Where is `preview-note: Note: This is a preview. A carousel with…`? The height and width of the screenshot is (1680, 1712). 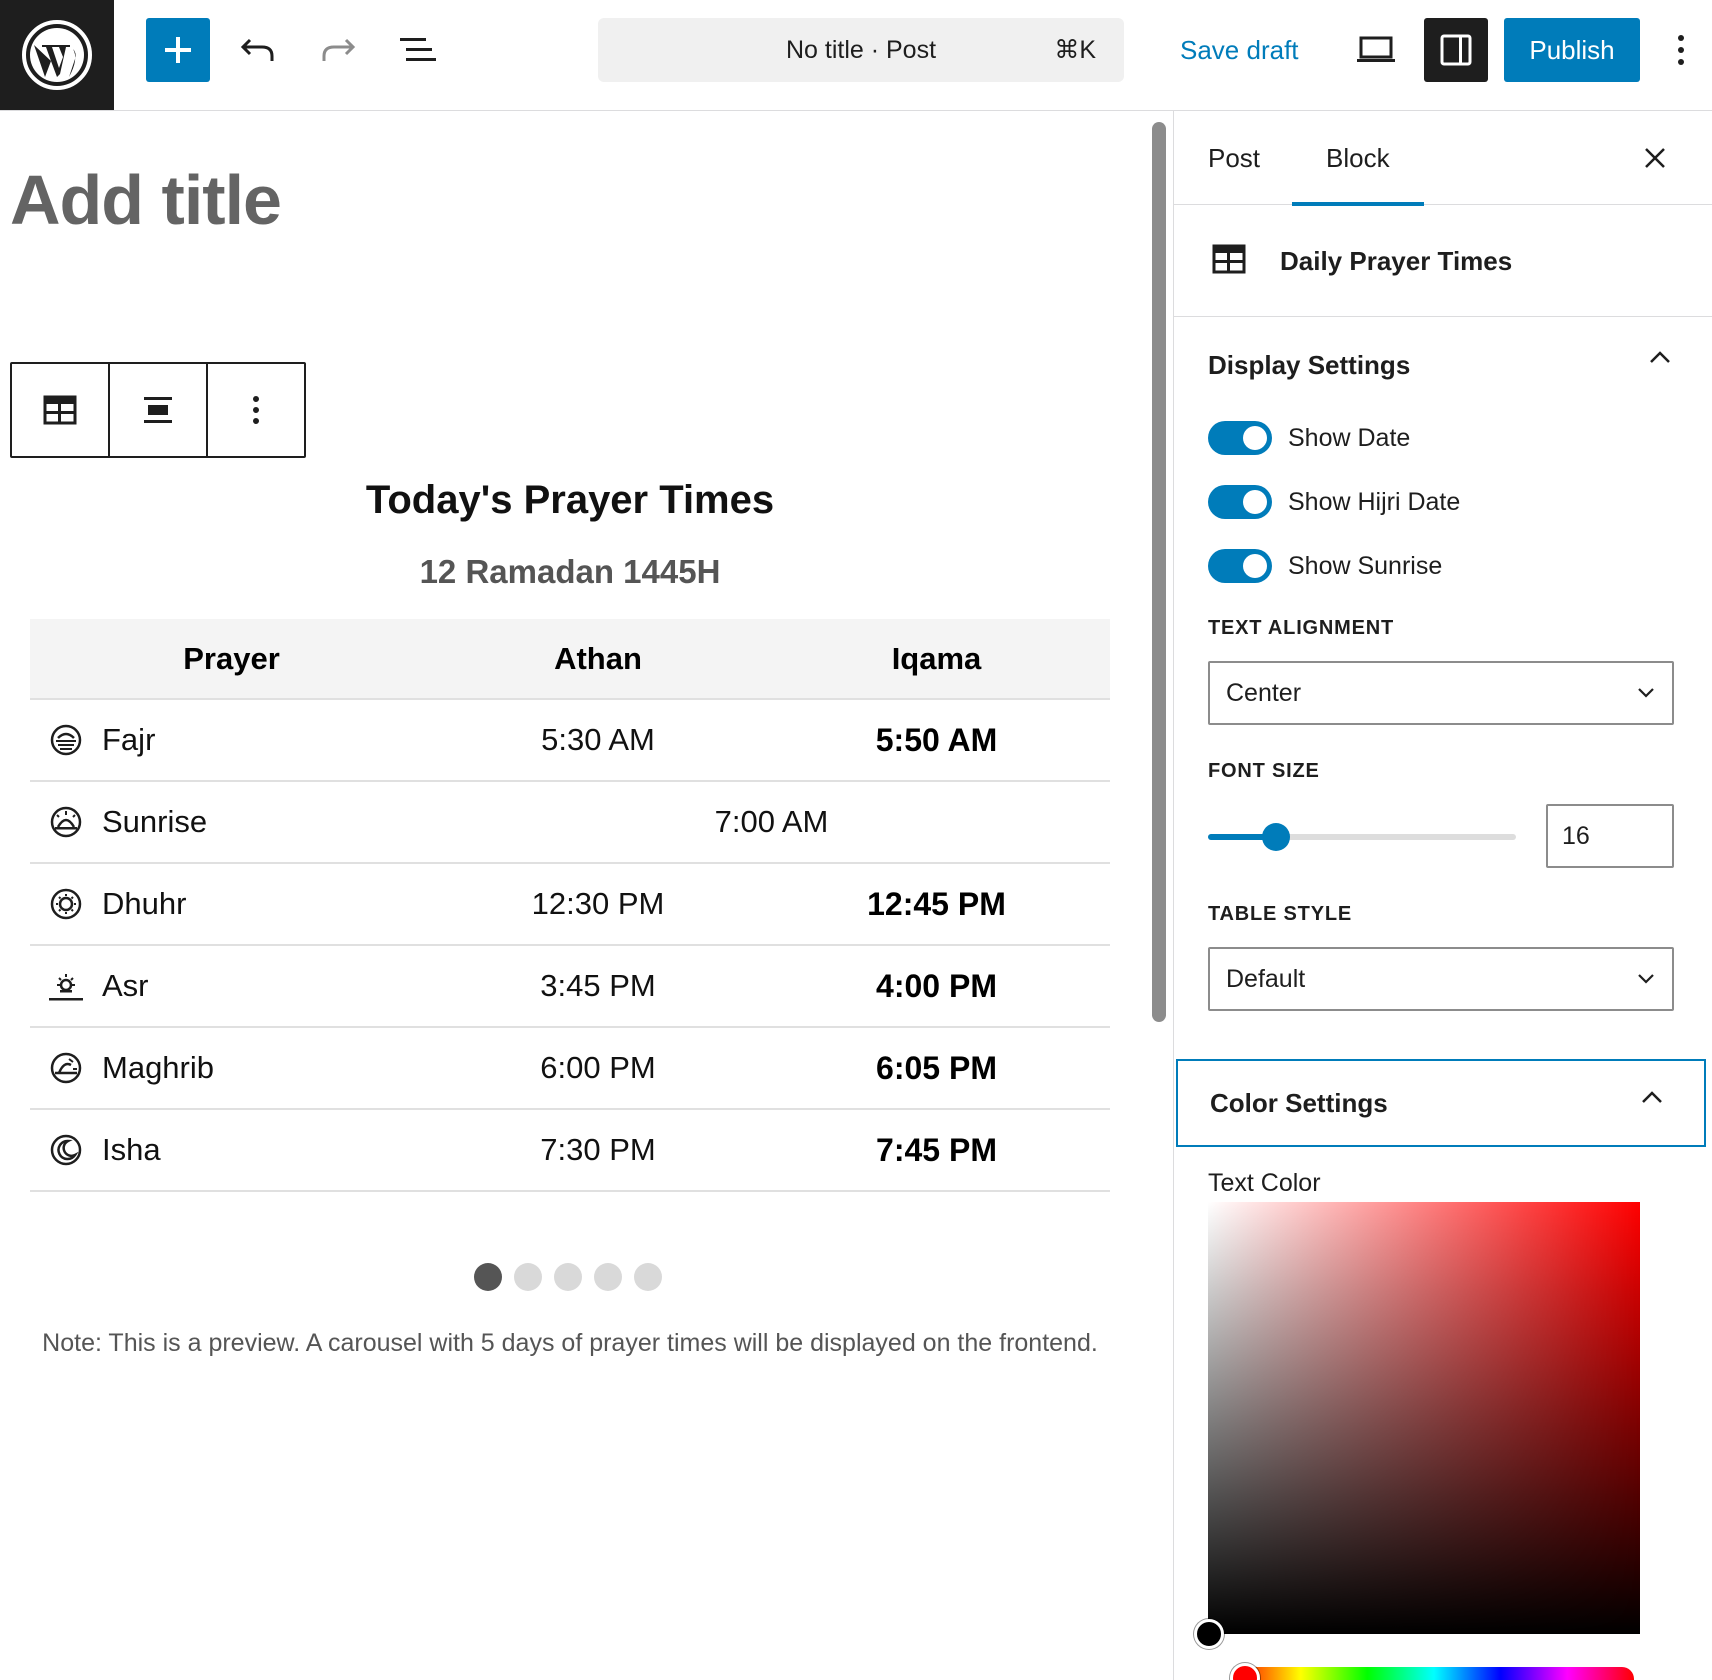 preview-note: Note: This is a preview. A carousel with… is located at coordinates (570, 1343).